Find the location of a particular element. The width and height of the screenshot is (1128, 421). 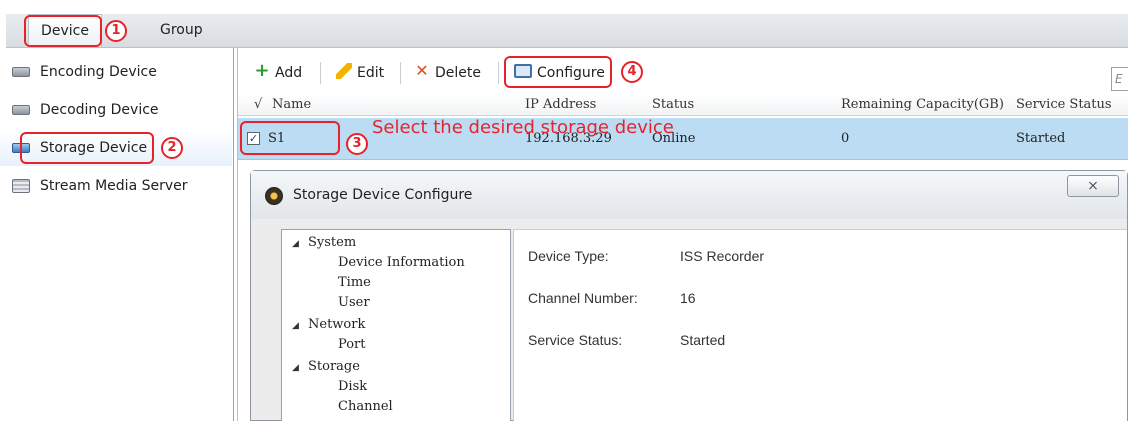

cell-remaining-capacity: 0 is located at coordinates (845, 138).